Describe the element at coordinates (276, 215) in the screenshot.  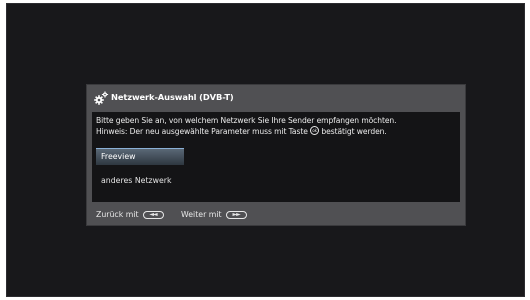
I see `dialog-footer: Zurück mit ◄◄ Weiter mit ►►` at that location.